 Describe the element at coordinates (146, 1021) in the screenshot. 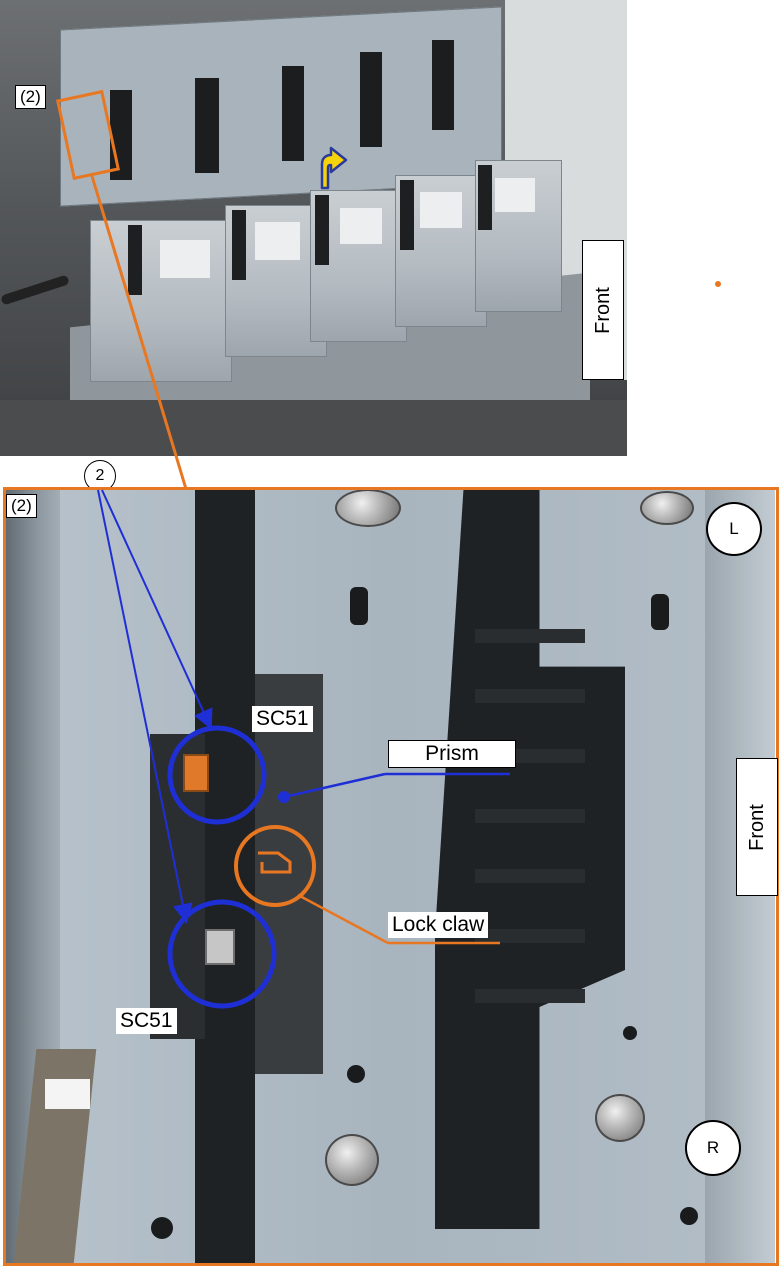

I see `sc51-label-bottom: SC51` at that location.